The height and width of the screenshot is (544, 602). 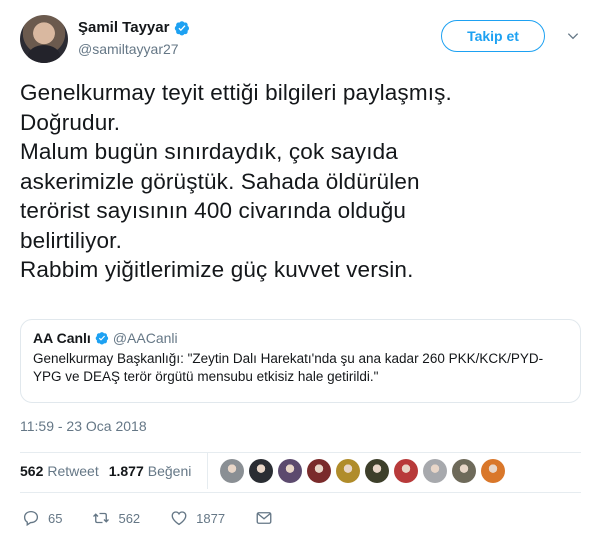 What do you see at coordinates (145, 338) in the screenshot?
I see `quoted-author-handle: @AACanli` at bounding box center [145, 338].